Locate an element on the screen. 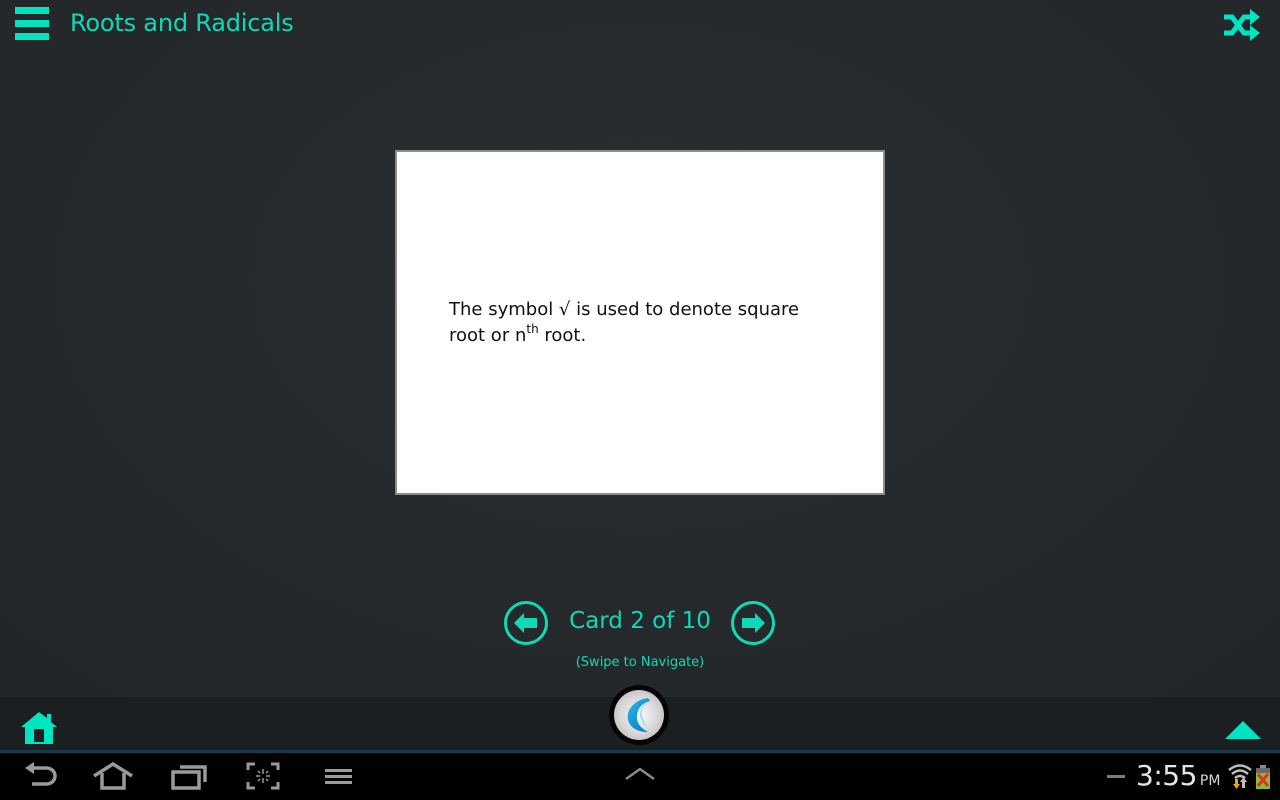  triangle-up-icon is located at coordinates (1243, 730).